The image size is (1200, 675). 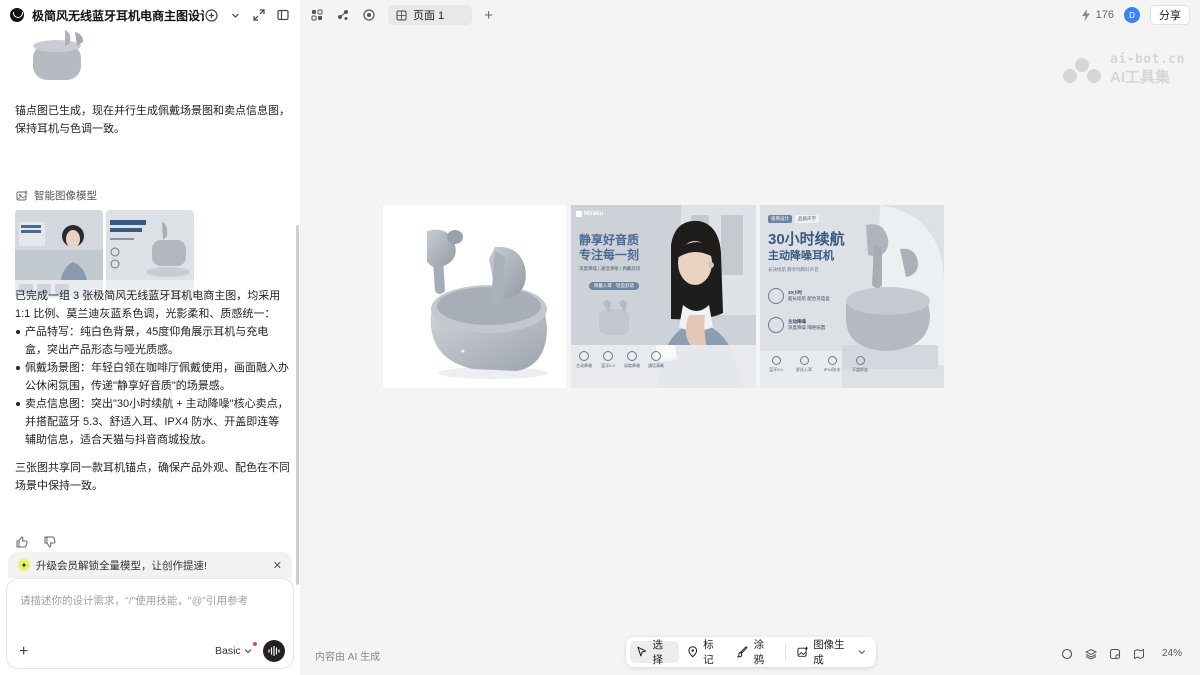 What do you see at coordinates (134, 601) in the screenshot?
I see `prompt-placeholder: 请描述你的设计需求，"/"使用技能，"@"引用参考` at bounding box center [134, 601].